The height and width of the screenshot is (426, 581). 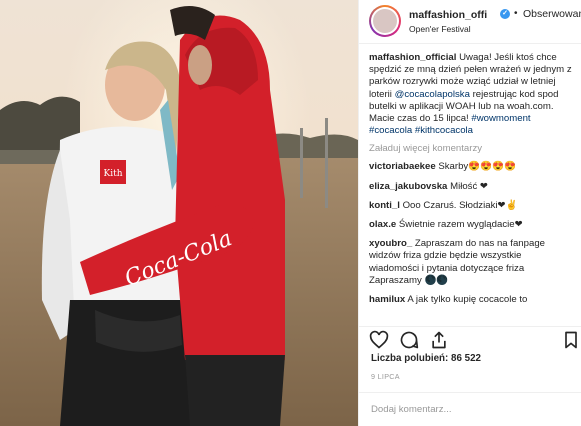 I want to click on caption-username: maffashion_official, so click(x=412, y=57).